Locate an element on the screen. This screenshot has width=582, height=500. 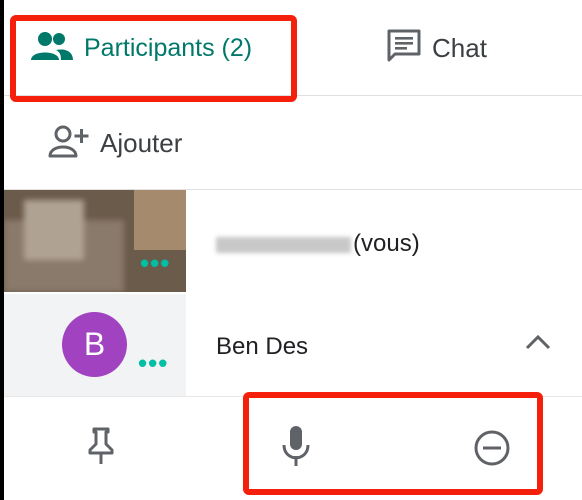
tab-chat: Chat is located at coordinates (436, 48).